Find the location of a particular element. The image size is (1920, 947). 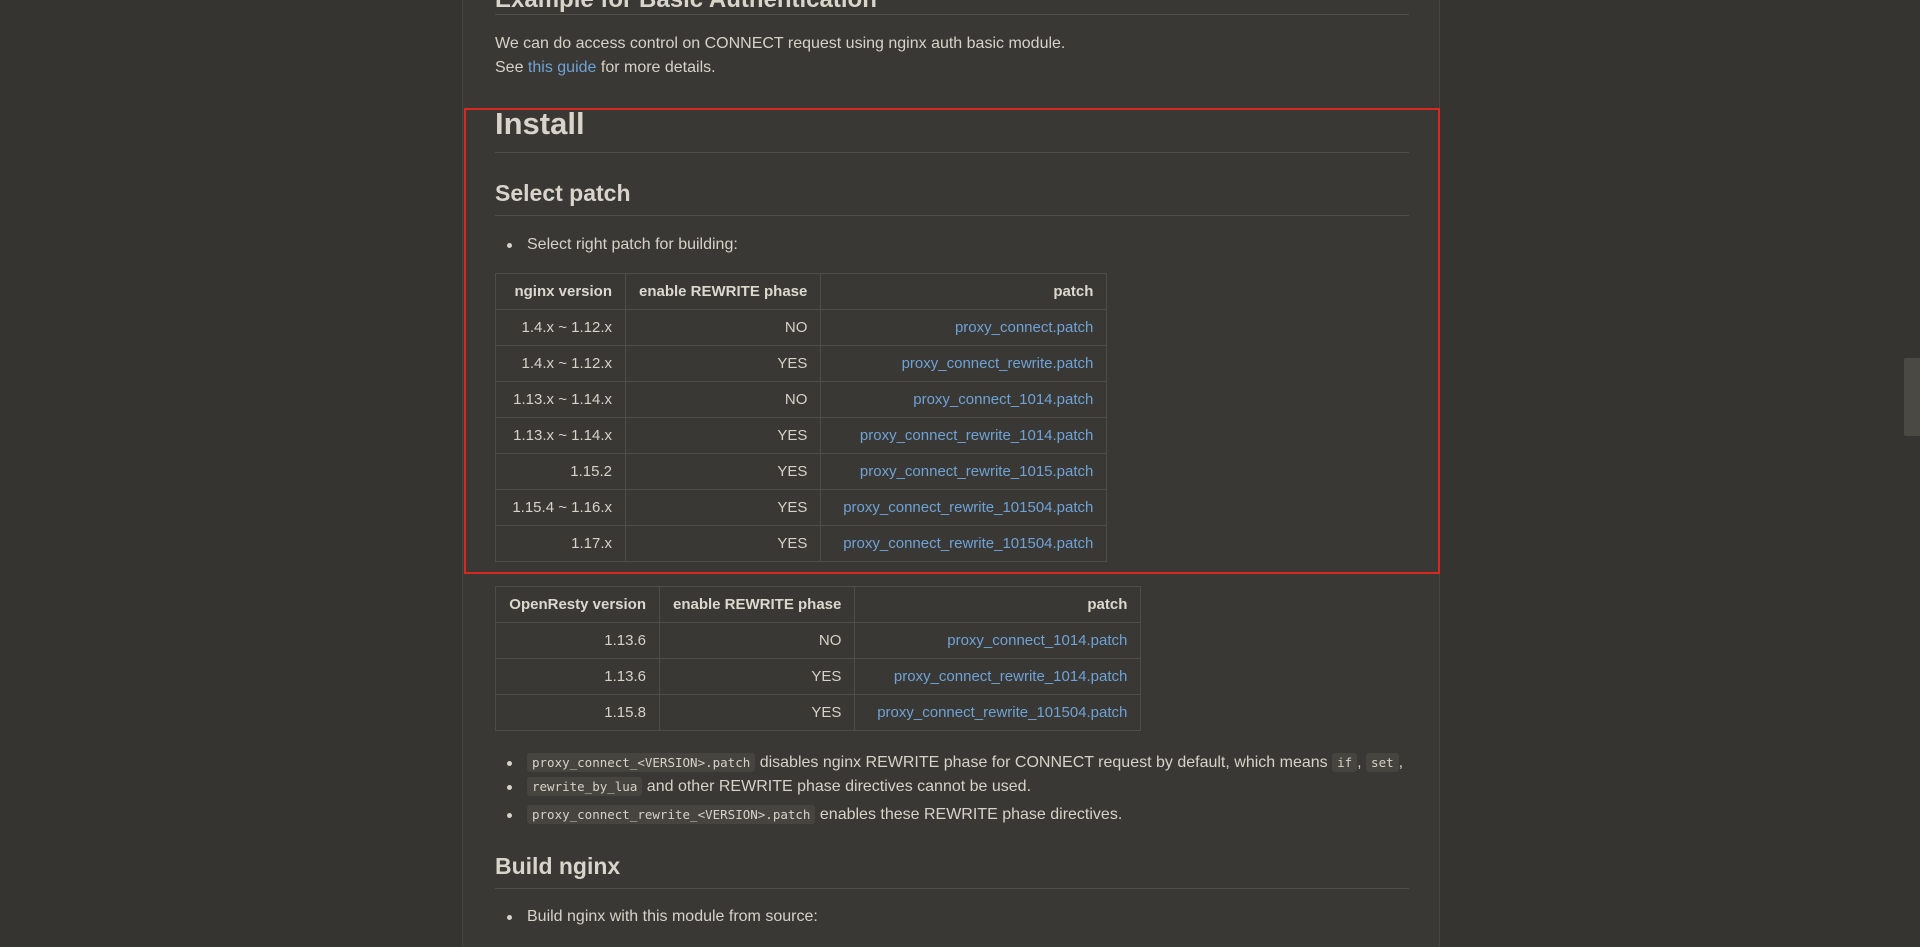

cell-version: 1.15.2 is located at coordinates (560, 471).